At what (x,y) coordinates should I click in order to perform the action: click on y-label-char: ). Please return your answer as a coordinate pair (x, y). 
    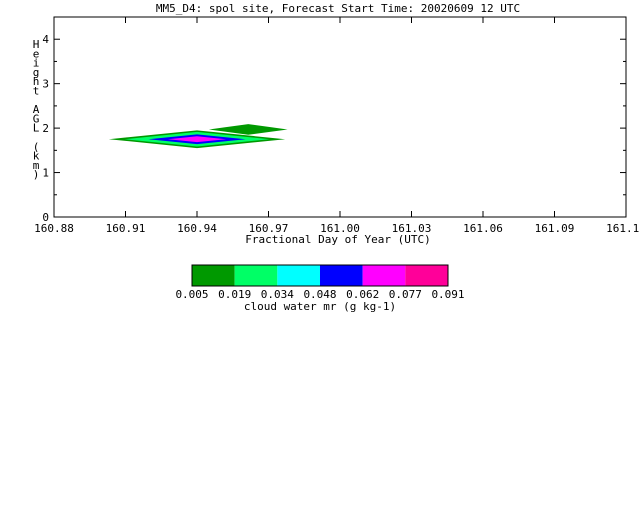
    Looking at the image, I should click on (36, 174).